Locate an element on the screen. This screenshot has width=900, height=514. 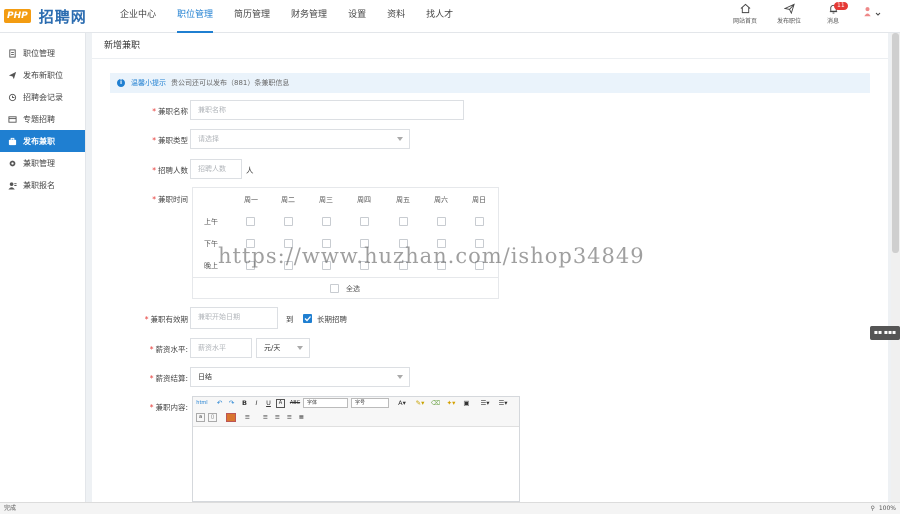
align-left-icon: ≡ is located at coordinates (265, 417).